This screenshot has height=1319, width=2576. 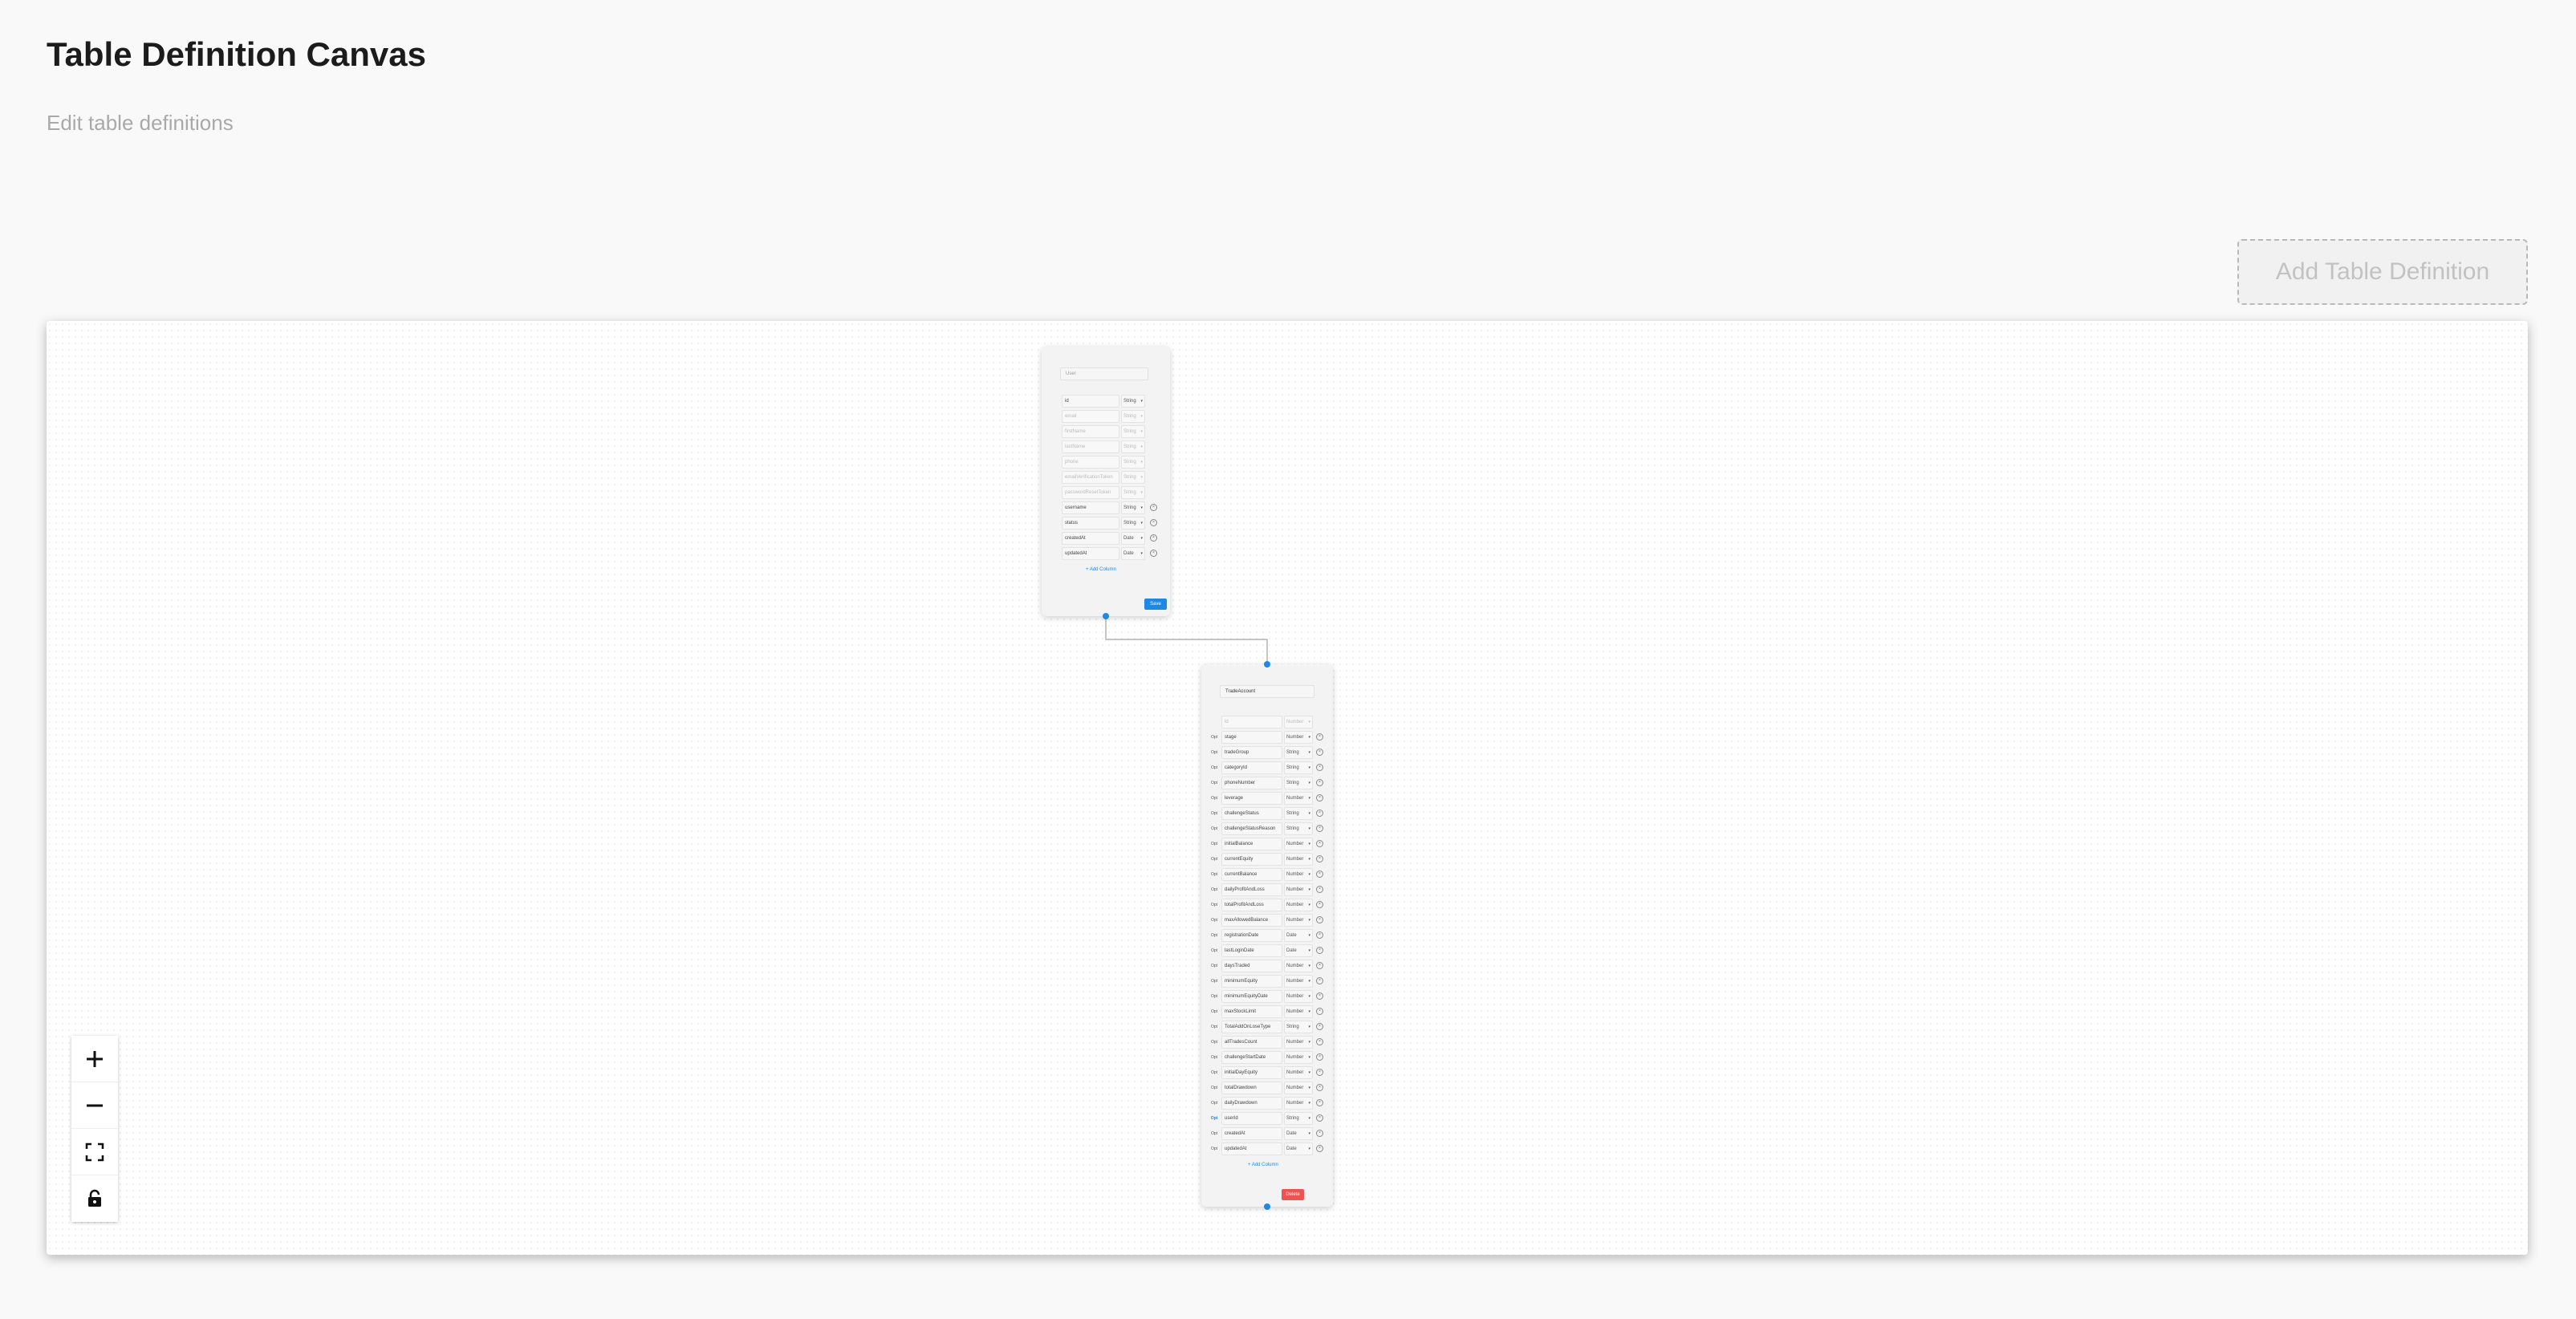 I want to click on column-name-input: phone, so click(x=1090, y=462).